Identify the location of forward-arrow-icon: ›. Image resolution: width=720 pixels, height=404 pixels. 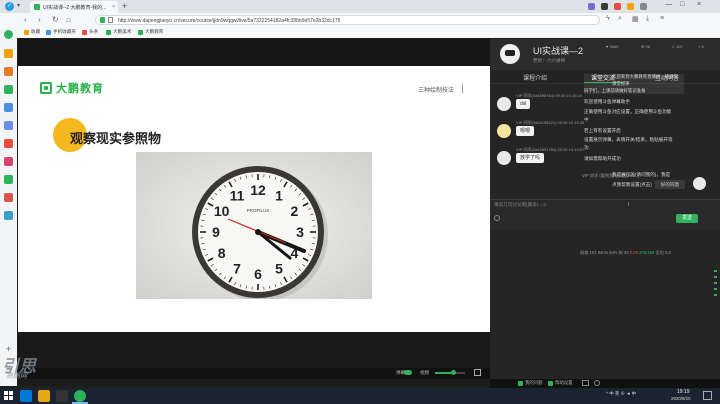
(39, 19).